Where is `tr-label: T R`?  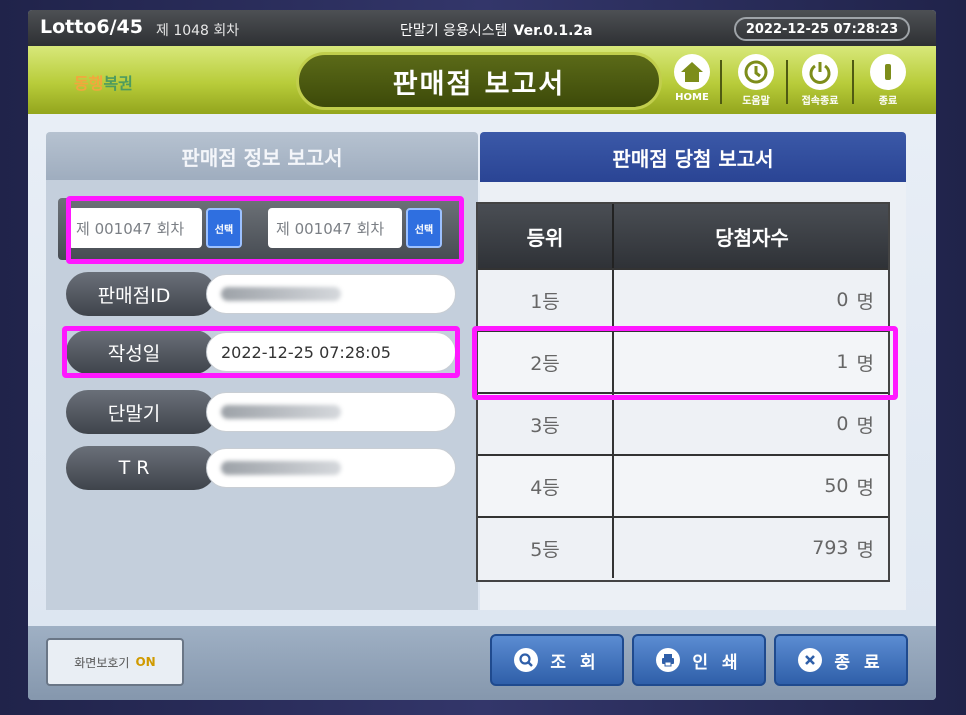
tr-label: T R is located at coordinates (141, 468).